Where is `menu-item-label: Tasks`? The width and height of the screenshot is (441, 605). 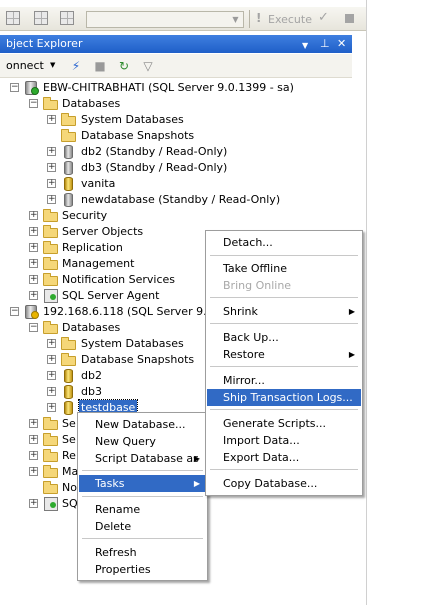 menu-item-label: Tasks is located at coordinates (110, 483).